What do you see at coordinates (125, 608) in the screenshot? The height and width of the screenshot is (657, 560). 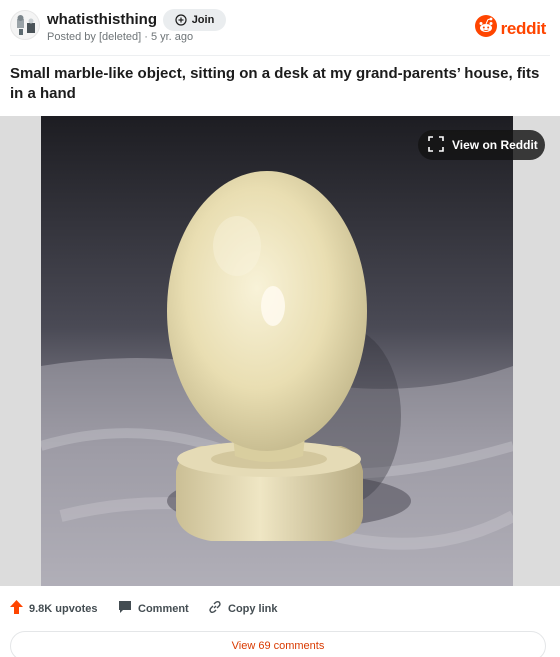 I see `comment-bubble-icon` at bounding box center [125, 608].